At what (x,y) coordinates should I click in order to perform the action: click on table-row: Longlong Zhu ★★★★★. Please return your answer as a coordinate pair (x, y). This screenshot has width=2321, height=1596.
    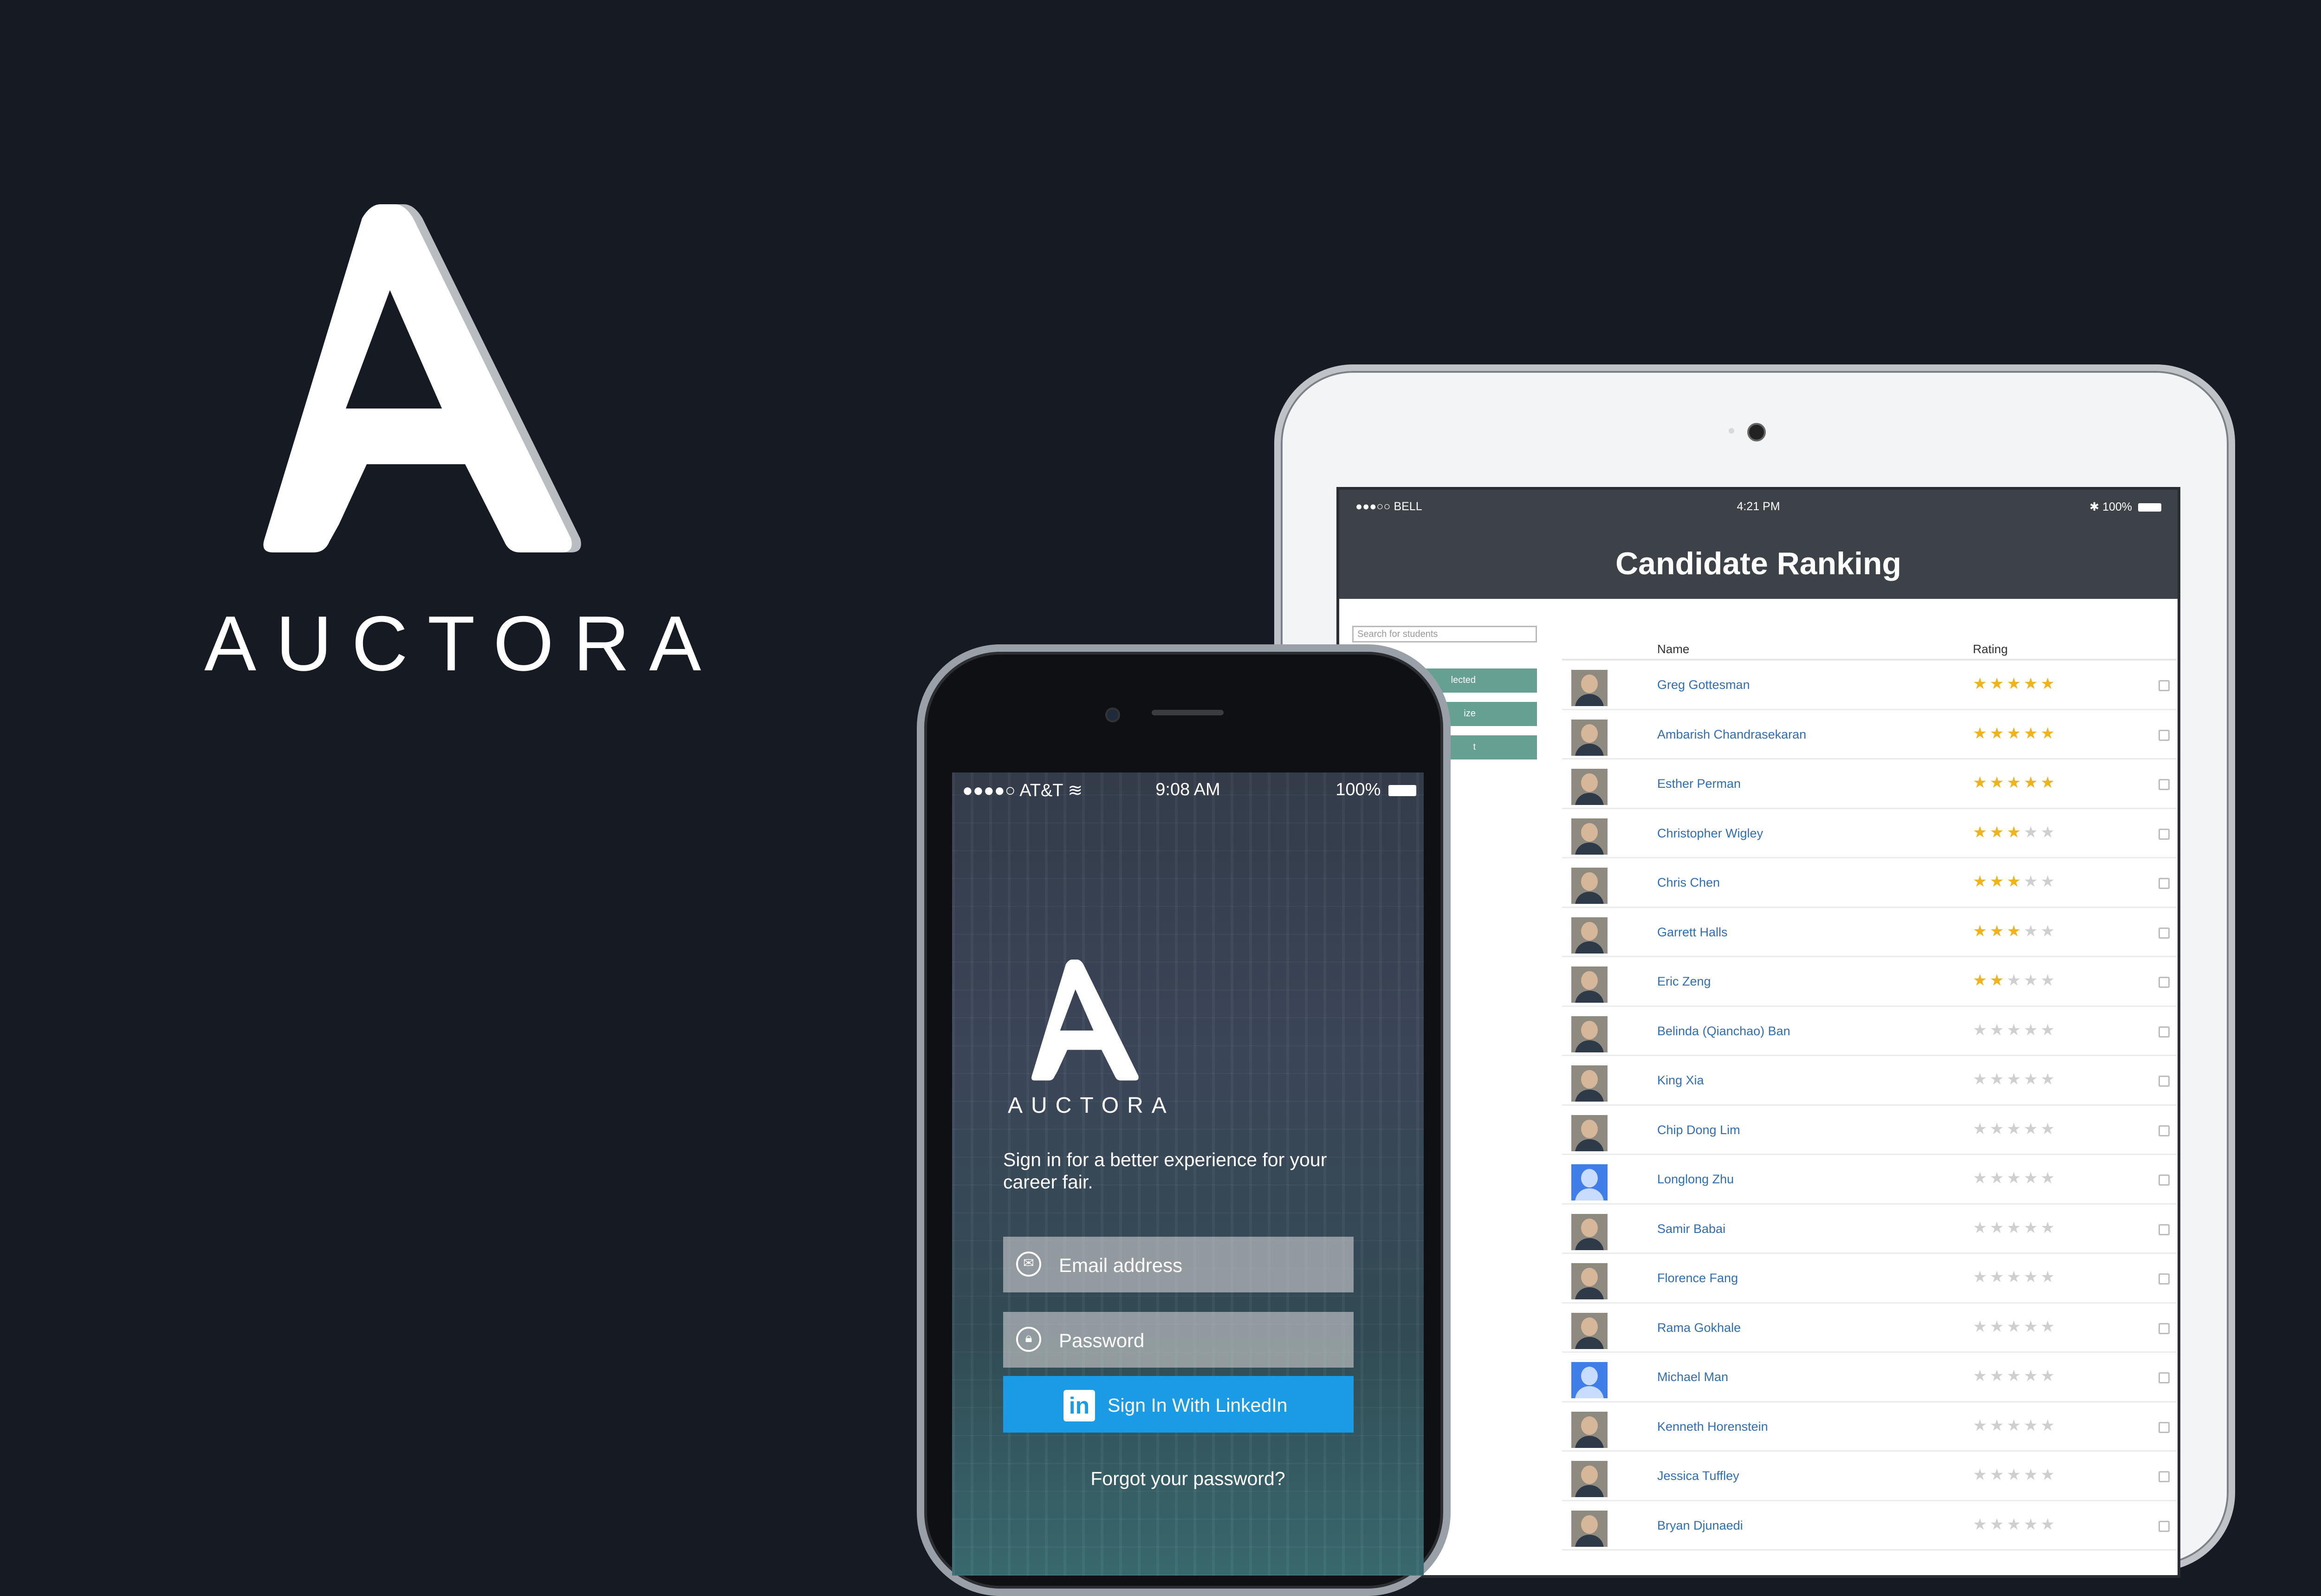
    Looking at the image, I should click on (1870, 1180).